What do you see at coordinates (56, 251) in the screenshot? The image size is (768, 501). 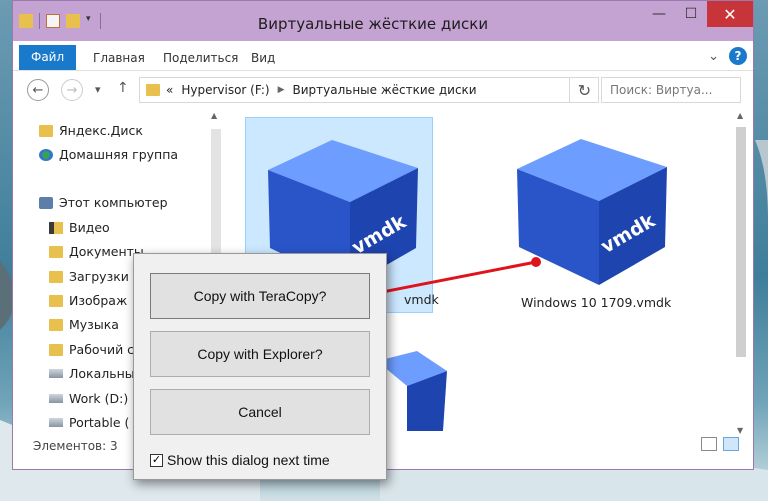 I see `documents-folder-icon` at bounding box center [56, 251].